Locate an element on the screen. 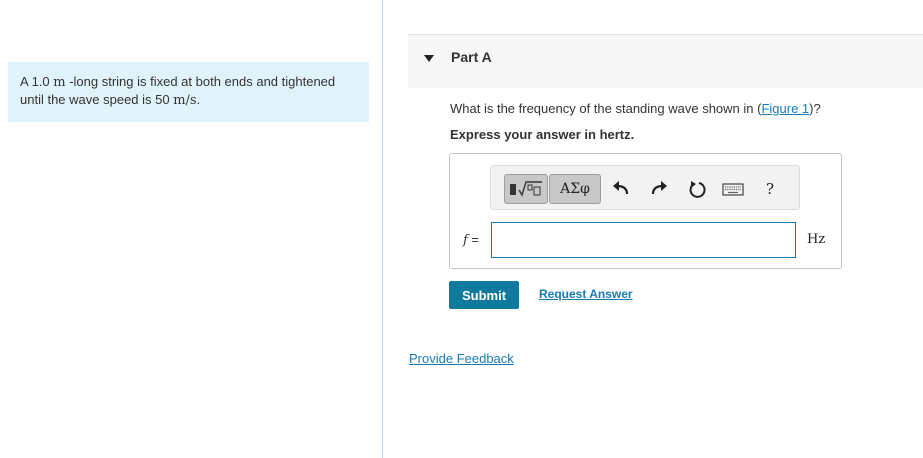 The width and height of the screenshot is (923, 458). answer-input is located at coordinates (643, 240).